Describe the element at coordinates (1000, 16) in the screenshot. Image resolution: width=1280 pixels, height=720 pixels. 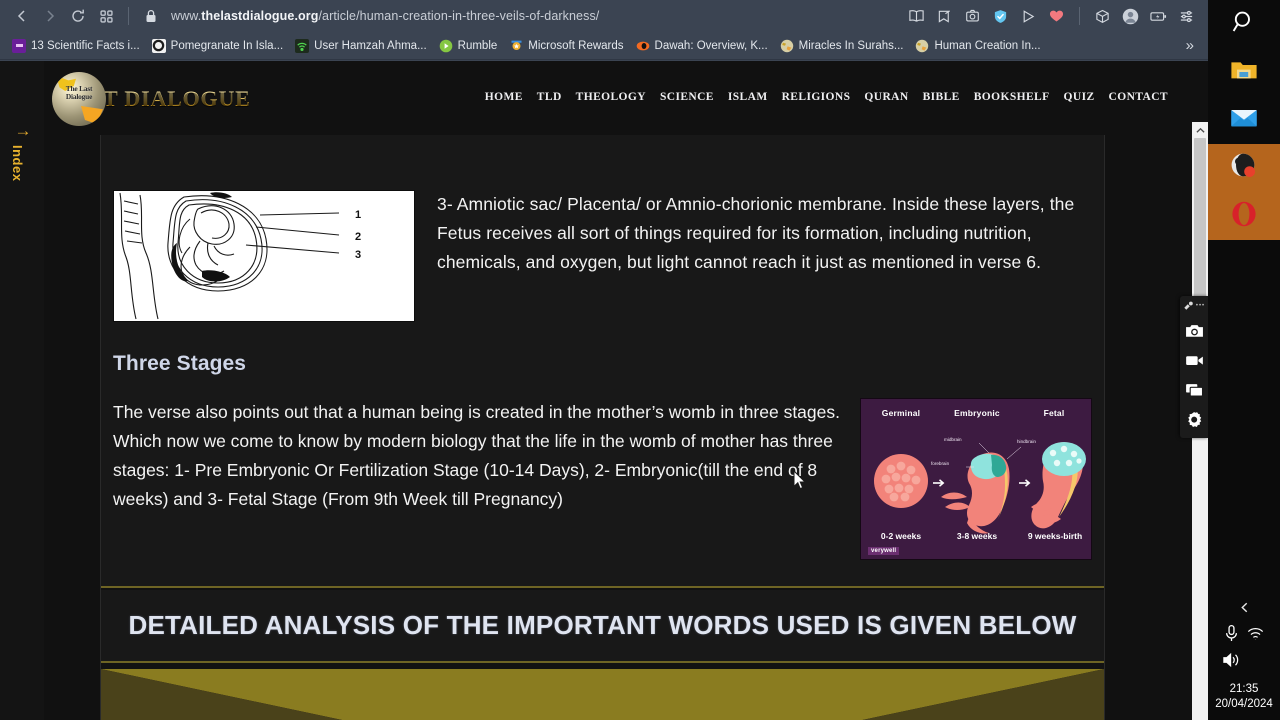
I see `shield-check-icon` at that location.